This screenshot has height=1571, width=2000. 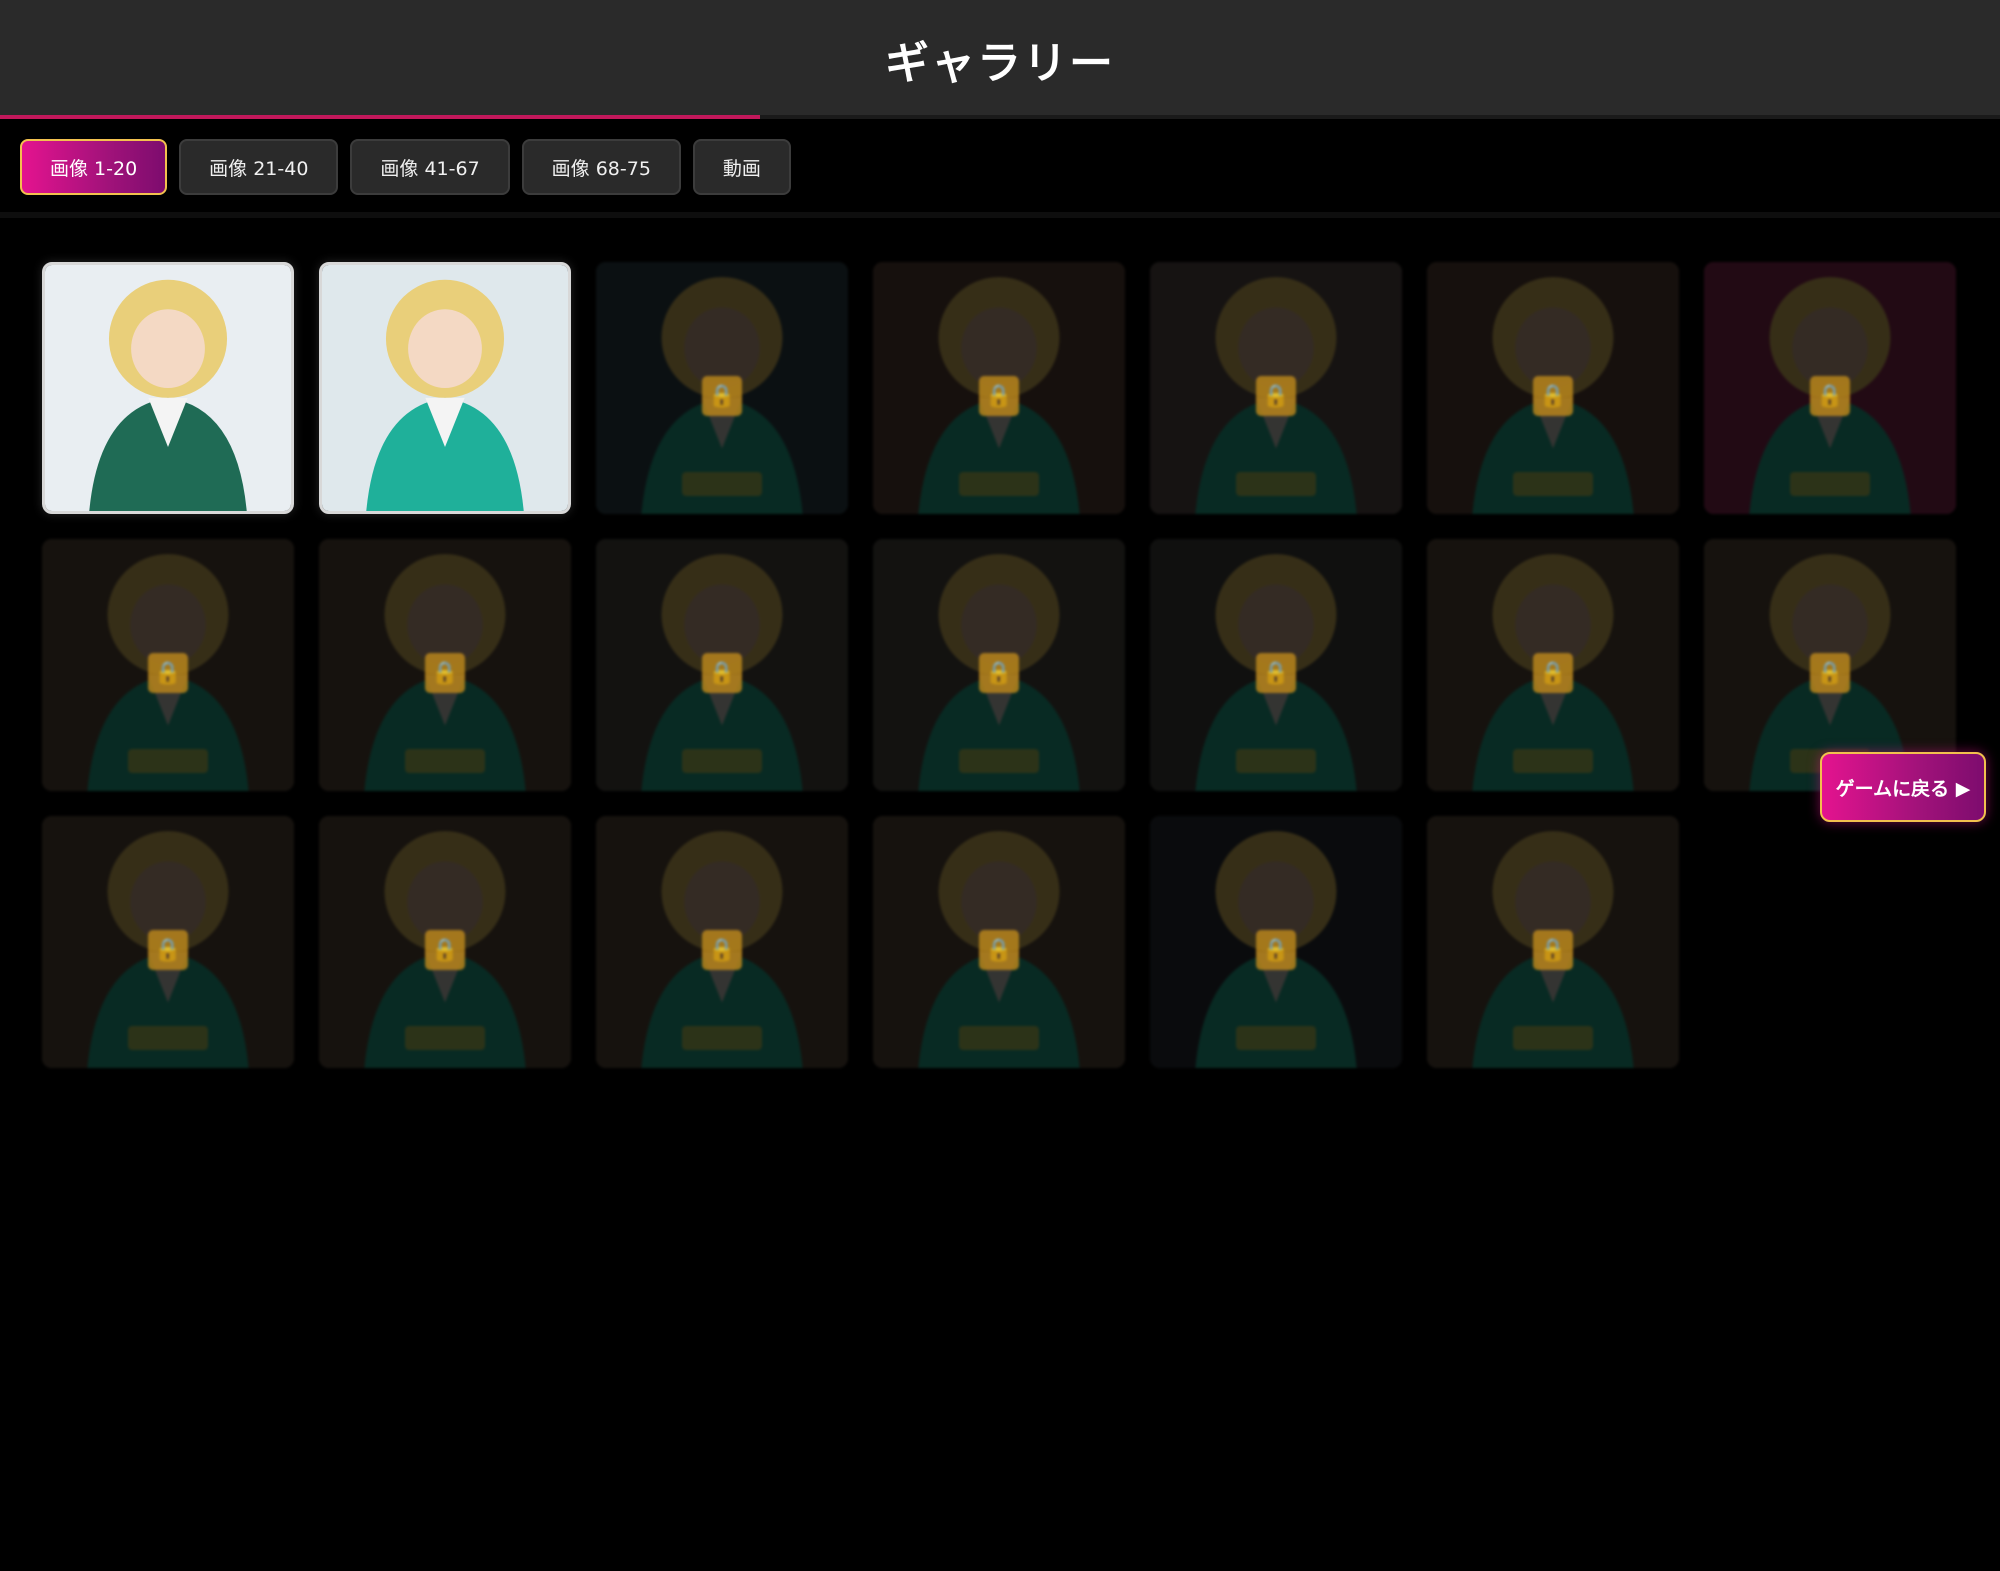 What do you see at coordinates (430, 167) in the screenshot?
I see `tab-3: 画像 41-67` at bounding box center [430, 167].